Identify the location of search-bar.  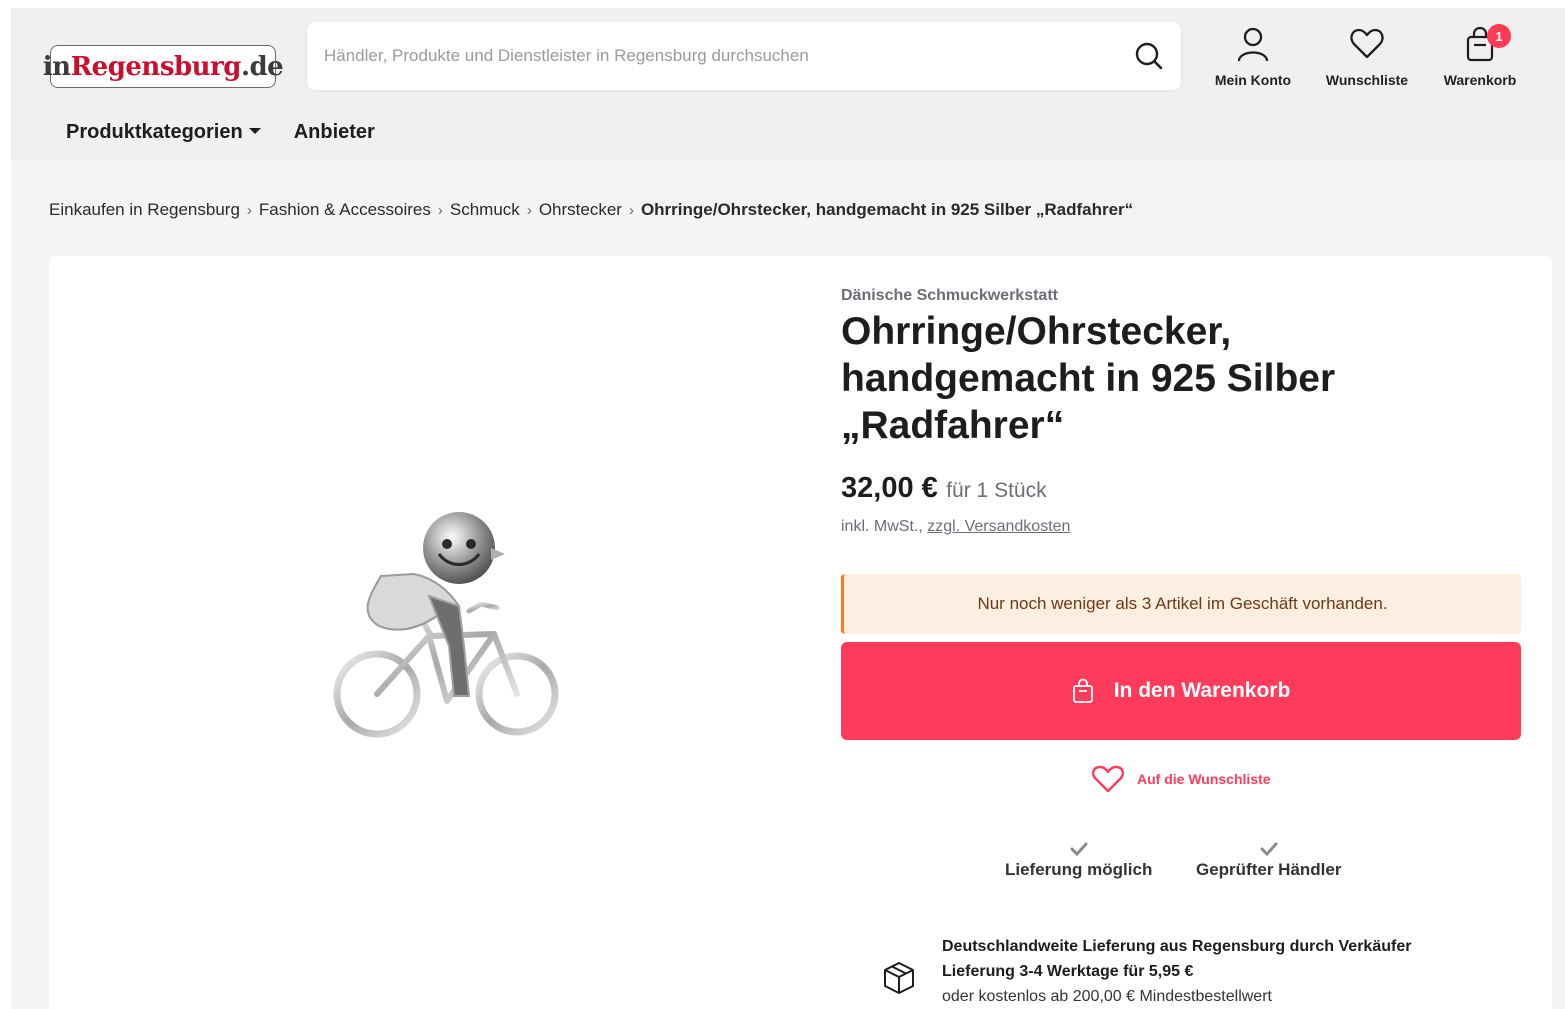
(744, 56).